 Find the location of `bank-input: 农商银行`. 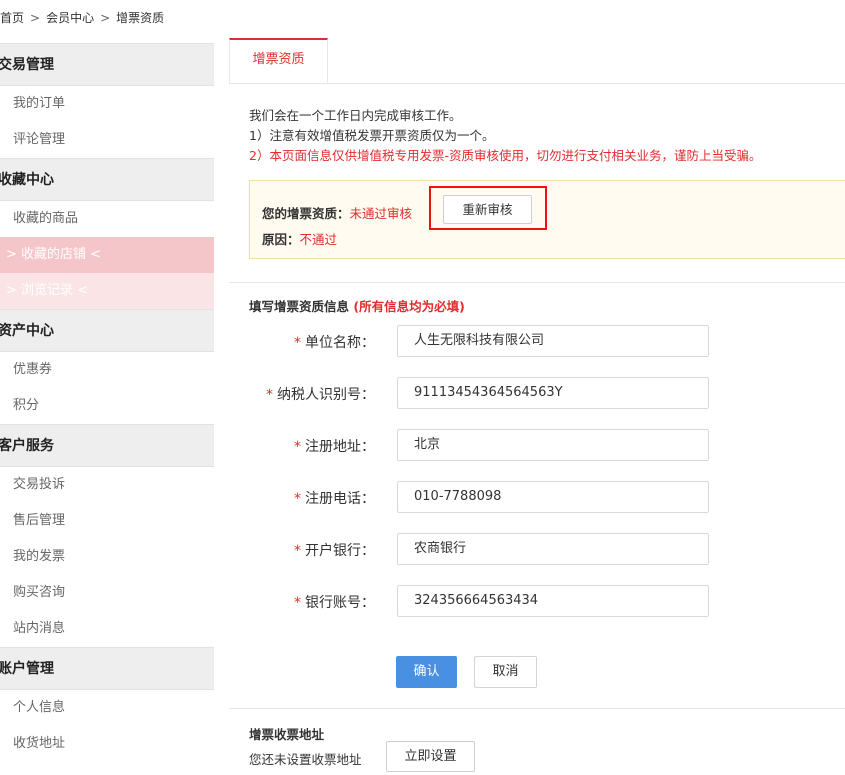

bank-input: 农商银行 is located at coordinates (553, 549).